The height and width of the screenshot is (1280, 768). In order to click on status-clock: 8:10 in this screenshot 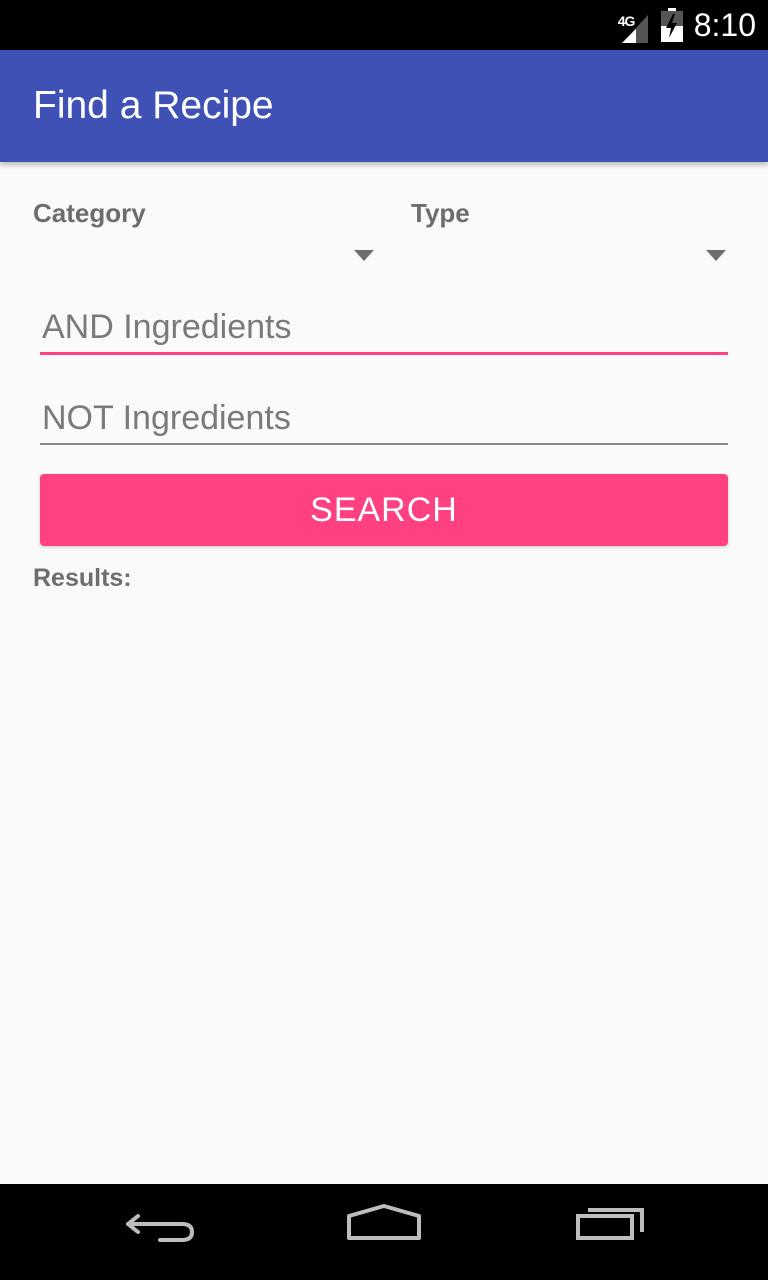, I will do `click(724, 24)`.